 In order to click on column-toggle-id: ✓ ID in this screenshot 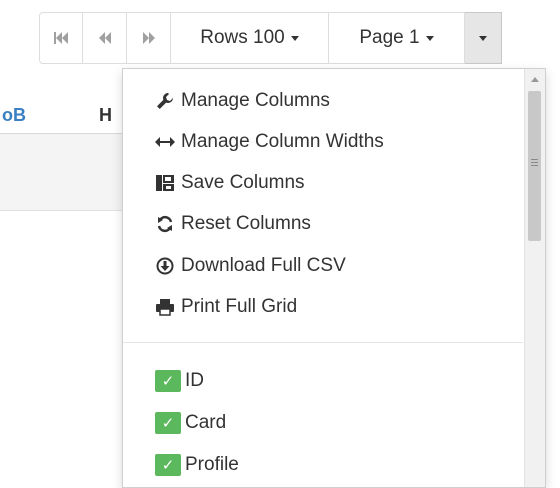, I will do `click(179, 381)`.